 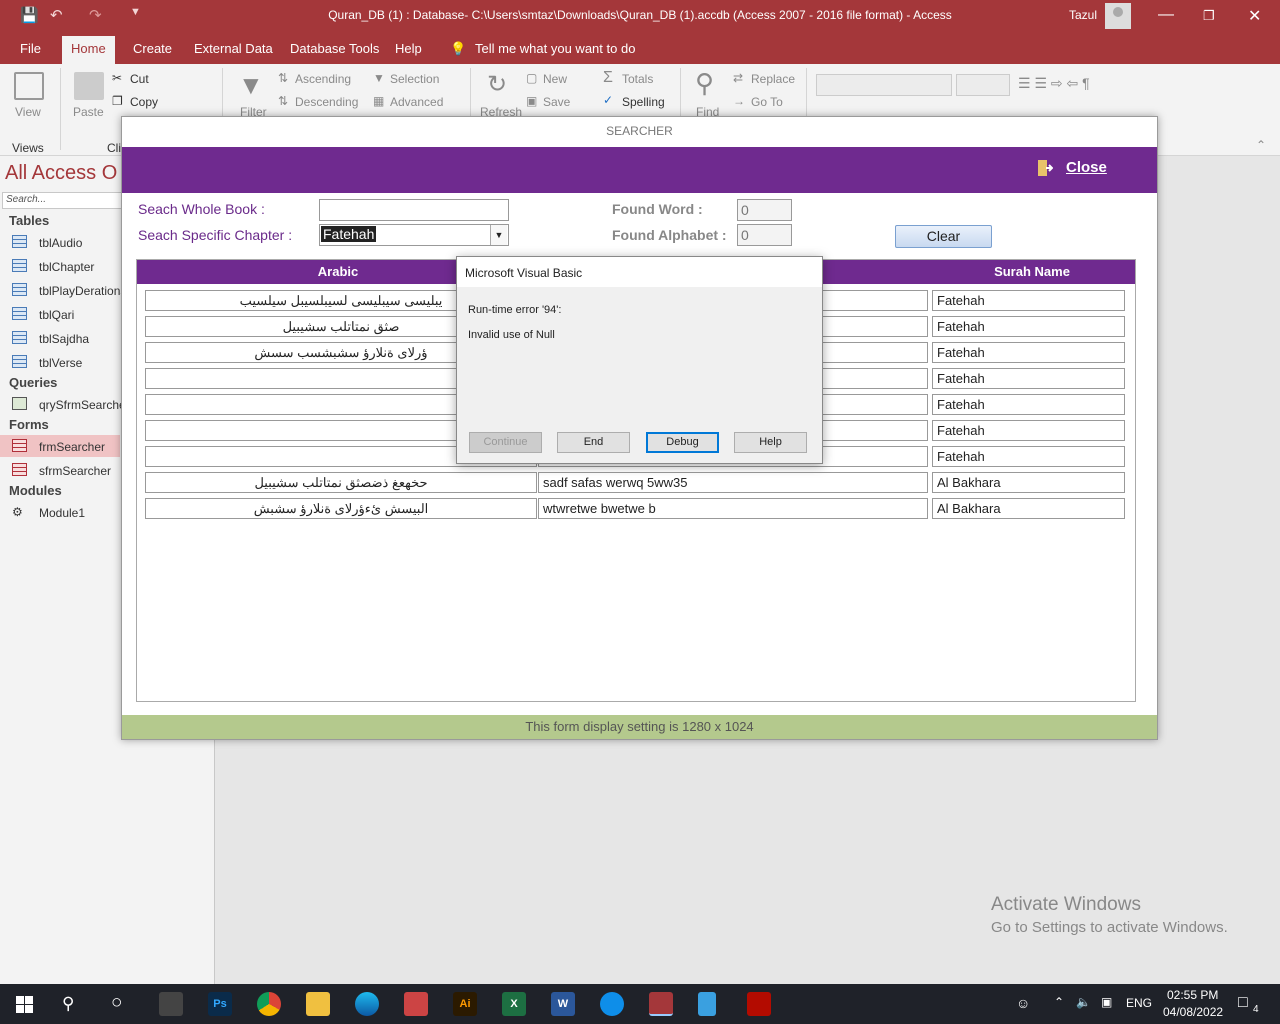 What do you see at coordinates (323, 79) in the screenshot?
I see `ascending-button: Ascending` at bounding box center [323, 79].